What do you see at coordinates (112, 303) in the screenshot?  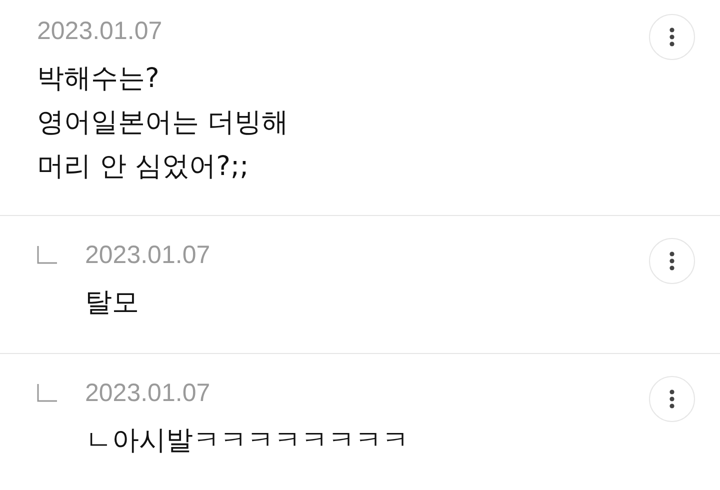 I see `comment-text: 탈모` at bounding box center [112, 303].